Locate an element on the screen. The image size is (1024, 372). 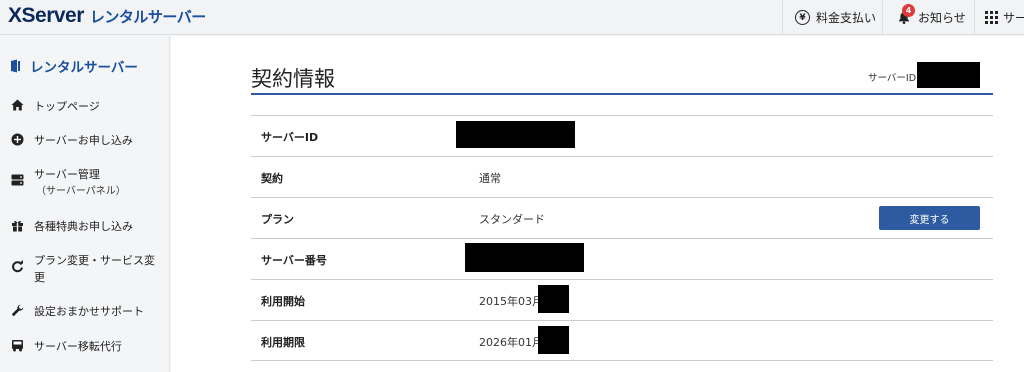
sidebar-item-server-apply: サーバーお申し込み is located at coordinates (85, 140).